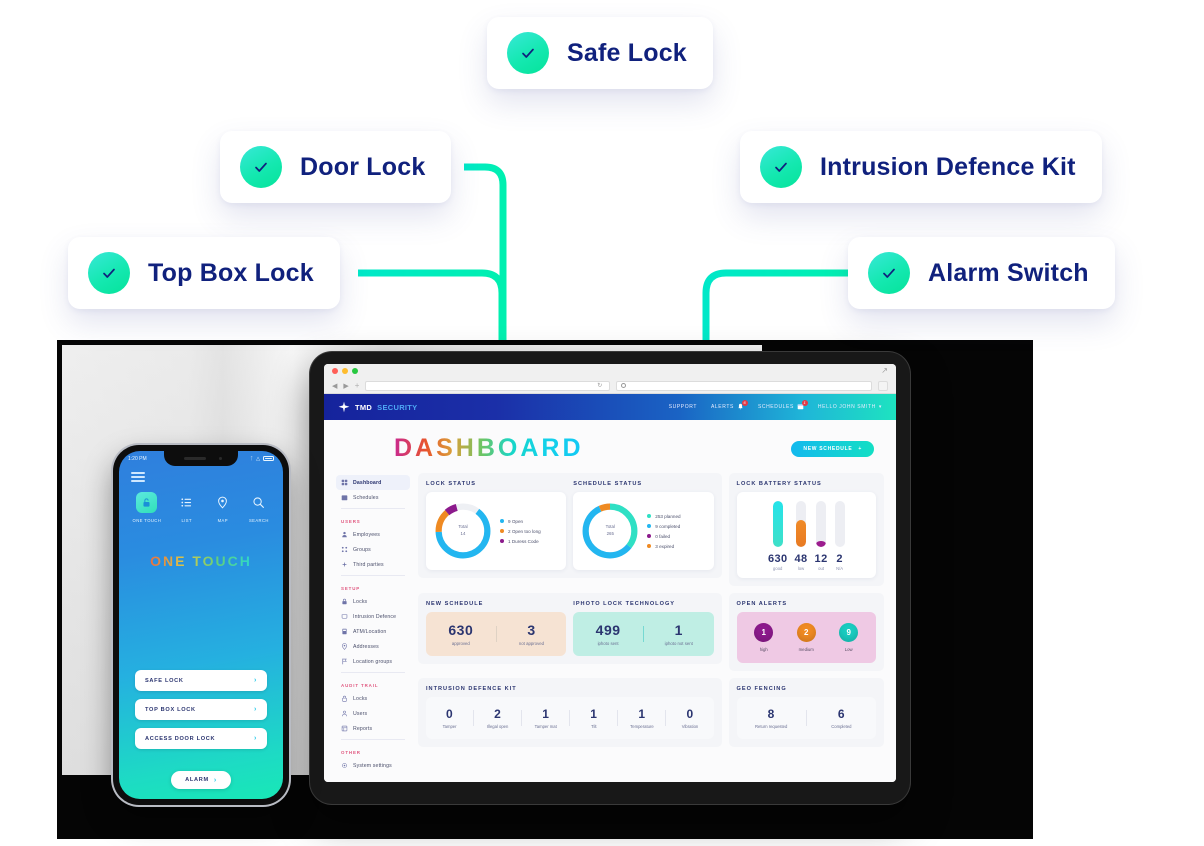 This screenshot has width=1204, height=846. I want to click on idk-title: INTRUSION DEFENCE KIT, so click(471, 689).